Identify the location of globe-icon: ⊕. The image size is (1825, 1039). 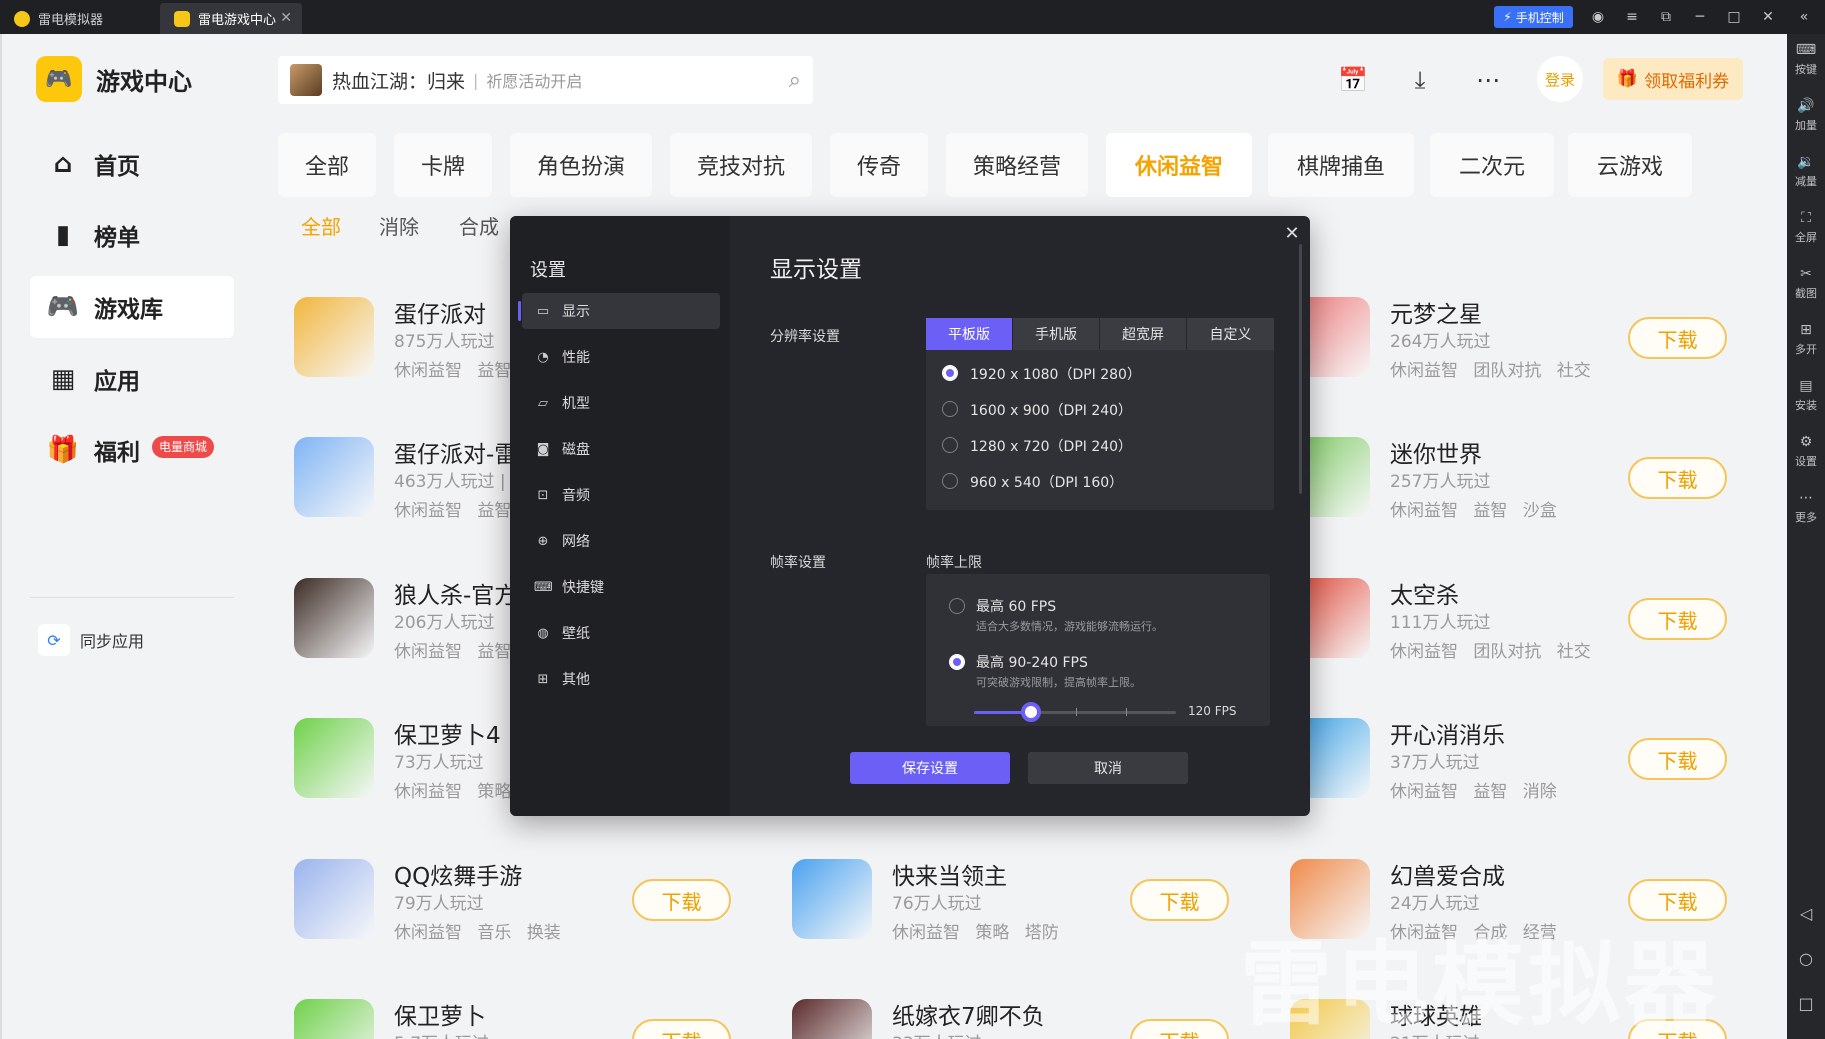
(543, 541).